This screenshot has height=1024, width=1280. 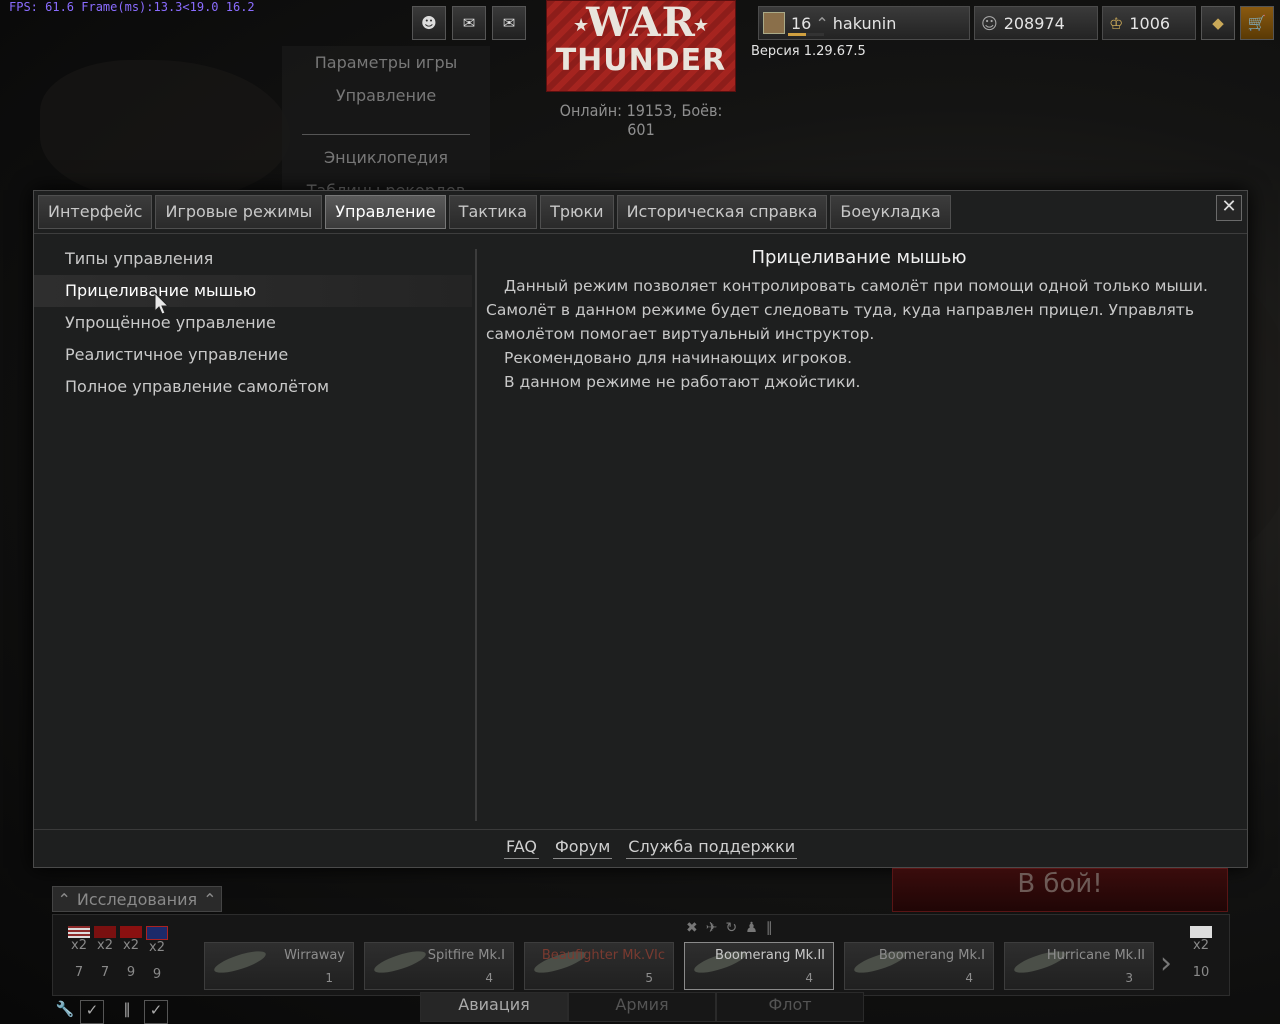 I want to click on exp-bar, so click(x=806, y=34).